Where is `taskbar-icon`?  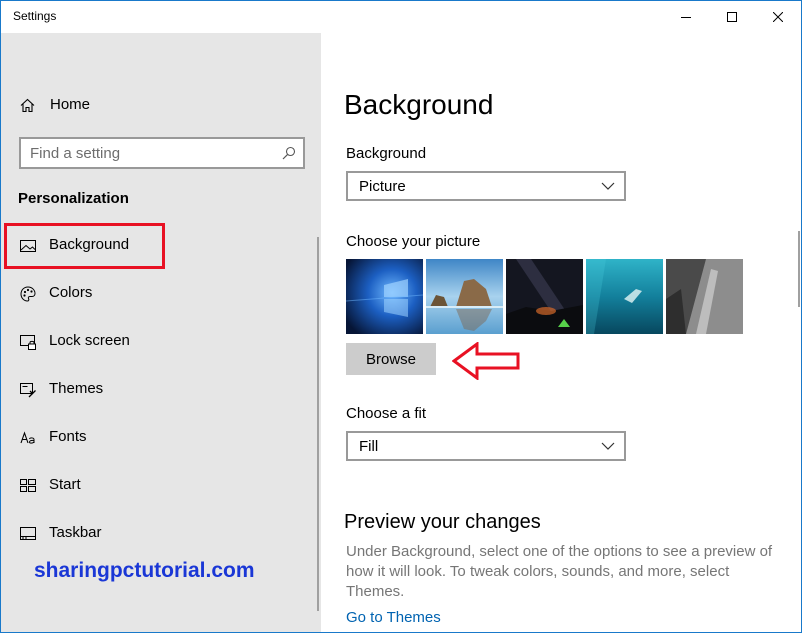
taskbar-icon is located at coordinates (27, 533).